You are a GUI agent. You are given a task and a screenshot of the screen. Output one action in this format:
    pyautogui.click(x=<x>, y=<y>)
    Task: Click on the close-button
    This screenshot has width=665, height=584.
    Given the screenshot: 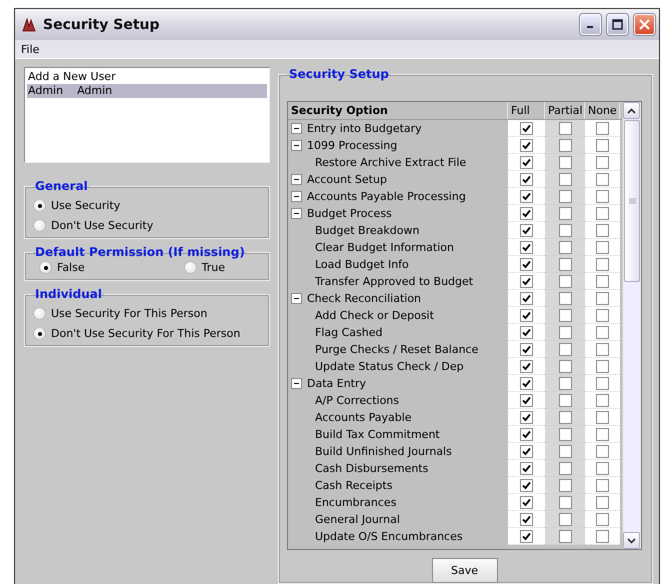 What is the action you would take?
    pyautogui.click(x=644, y=24)
    